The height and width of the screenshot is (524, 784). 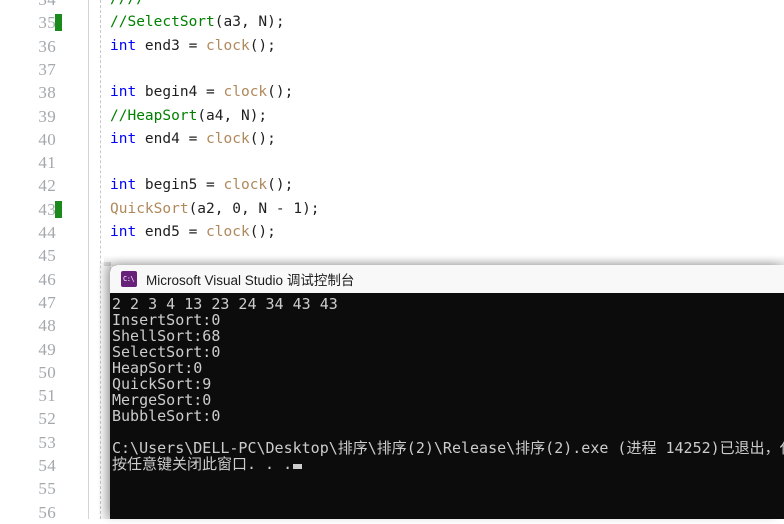 What do you see at coordinates (392, 92) in the screenshot?
I see `code-line: 38 int begin4 = clock();` at bounding box center [392, 92].